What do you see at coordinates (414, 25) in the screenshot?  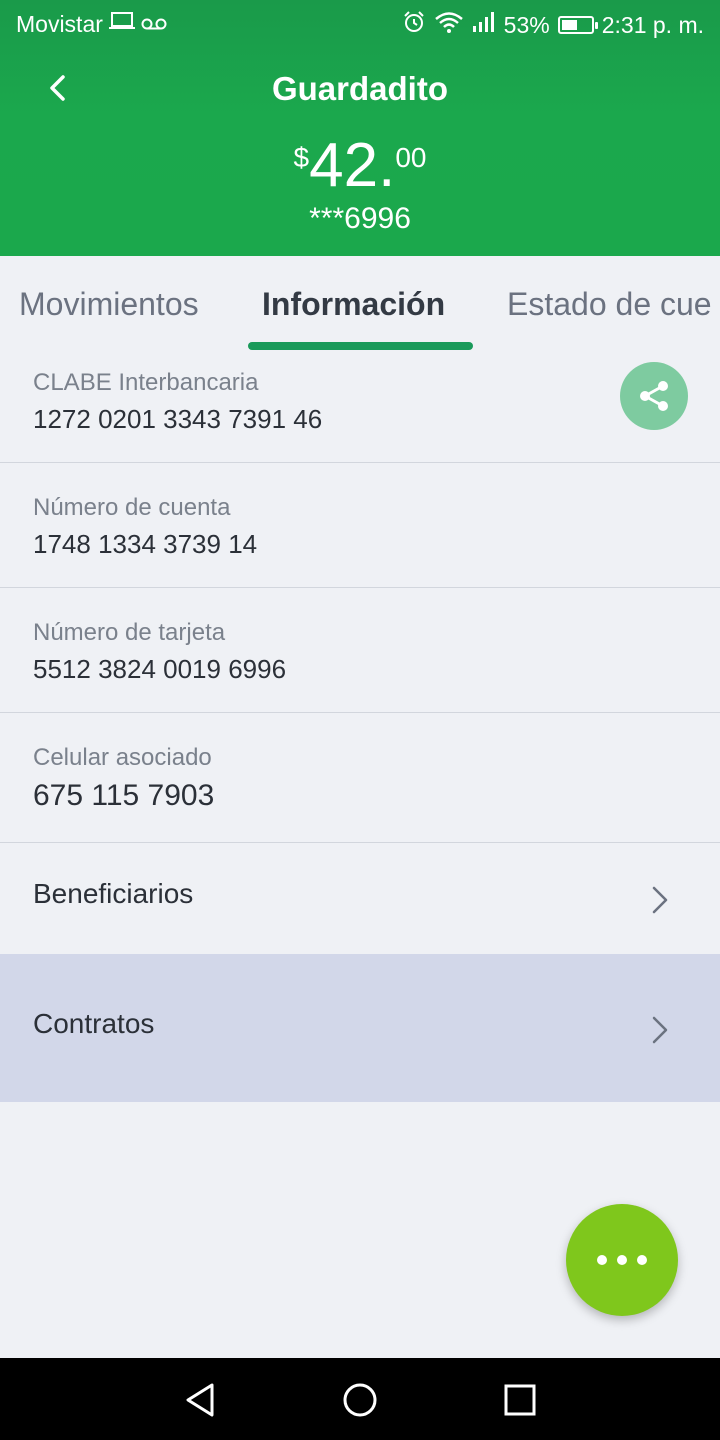 I see `alarm-icon` at bounding box center [414, 25].